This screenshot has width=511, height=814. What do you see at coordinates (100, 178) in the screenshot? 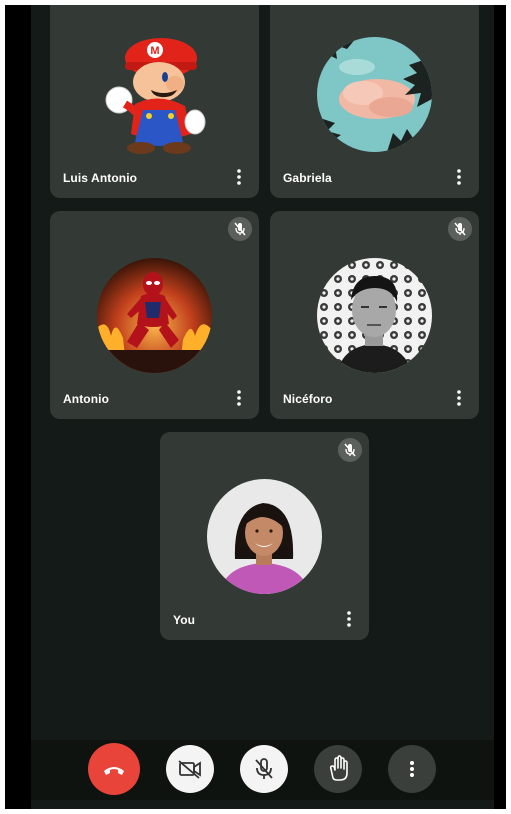
I see `participant-name: Luis Antonio` at bounding box center [100, 178].